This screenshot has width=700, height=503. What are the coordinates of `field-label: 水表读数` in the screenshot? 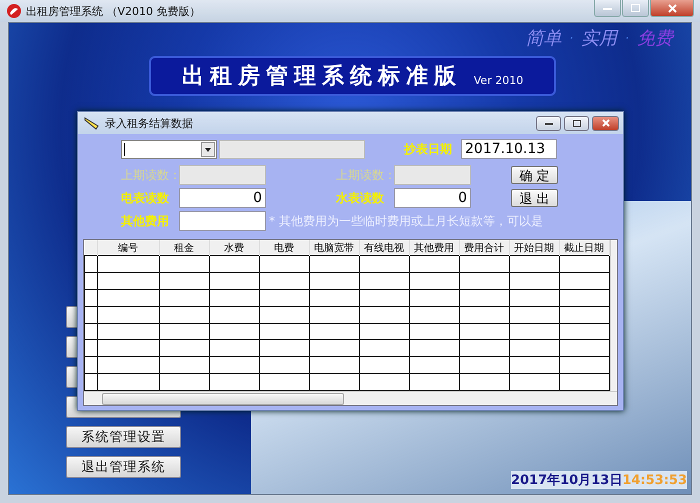 It's located at (360, 198).